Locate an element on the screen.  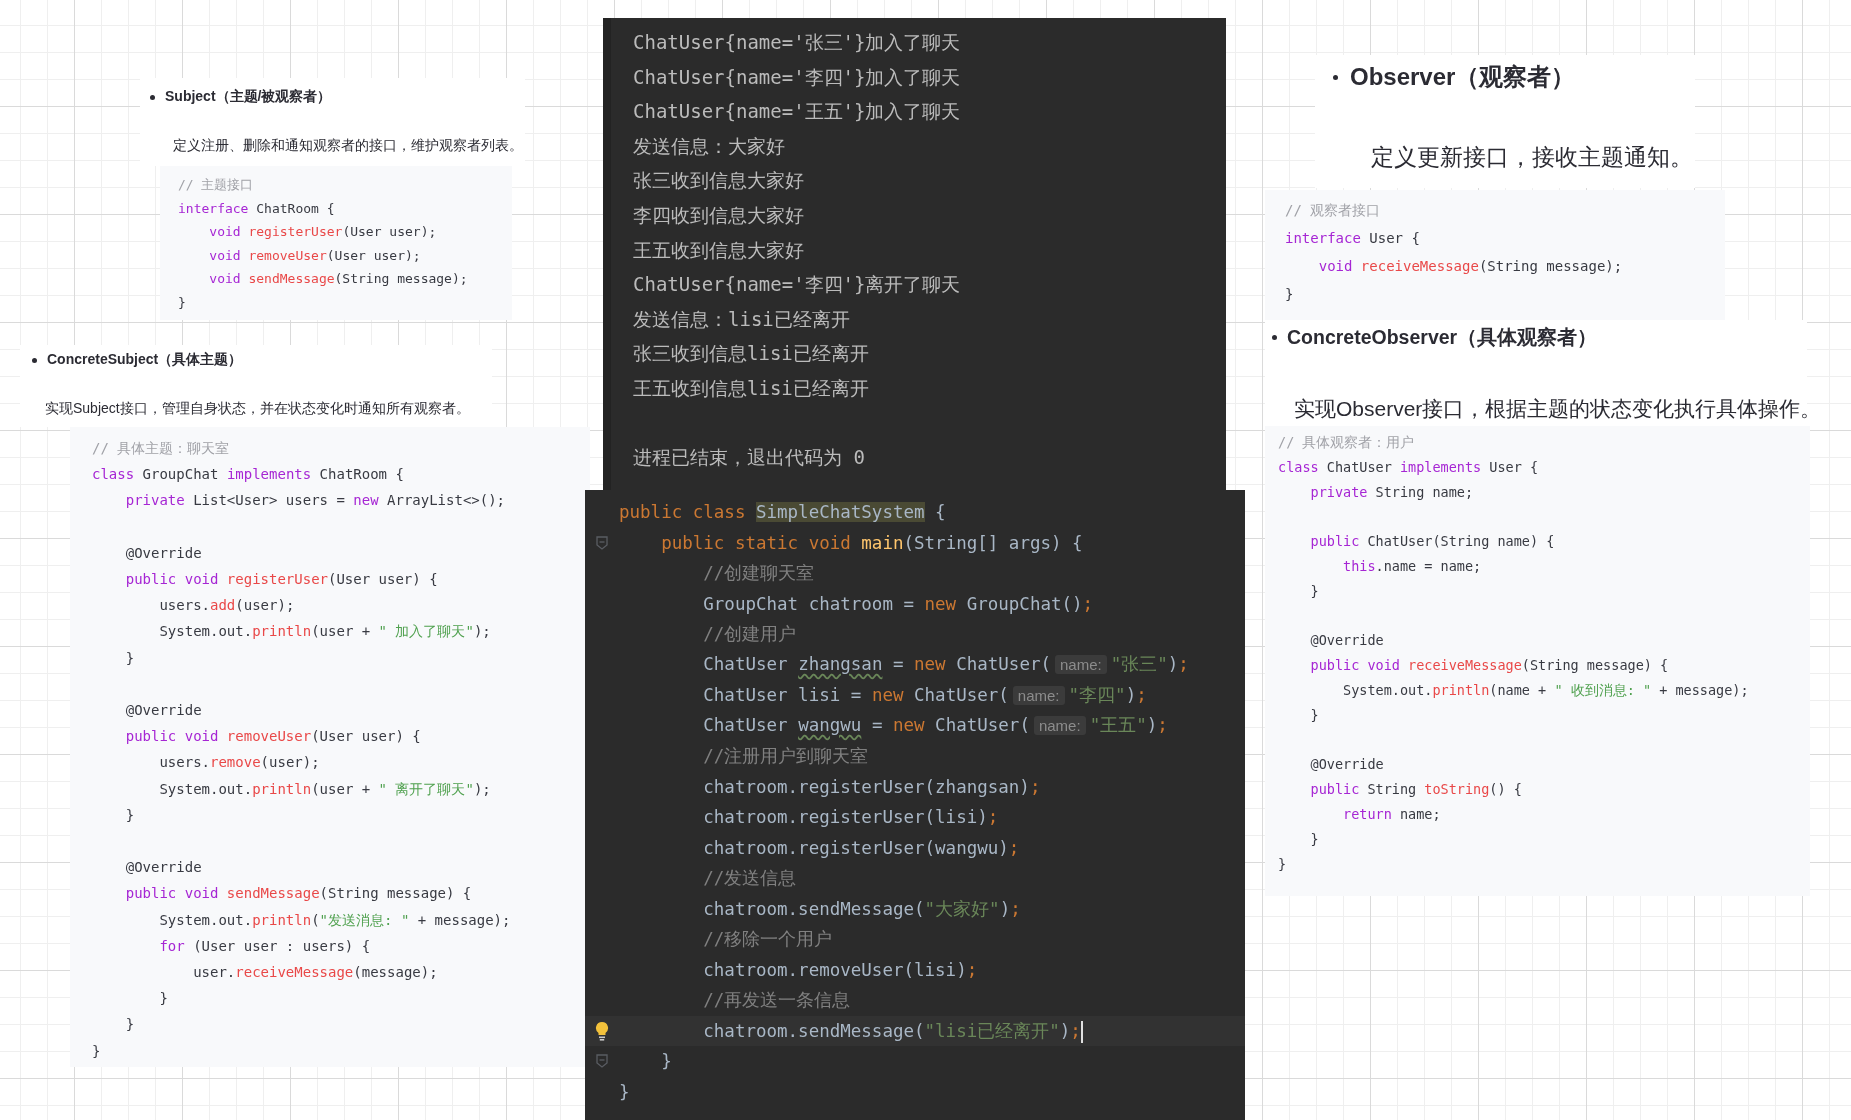
note-title: Subject（主题/被观察者） is located at coordinates (248, 97).